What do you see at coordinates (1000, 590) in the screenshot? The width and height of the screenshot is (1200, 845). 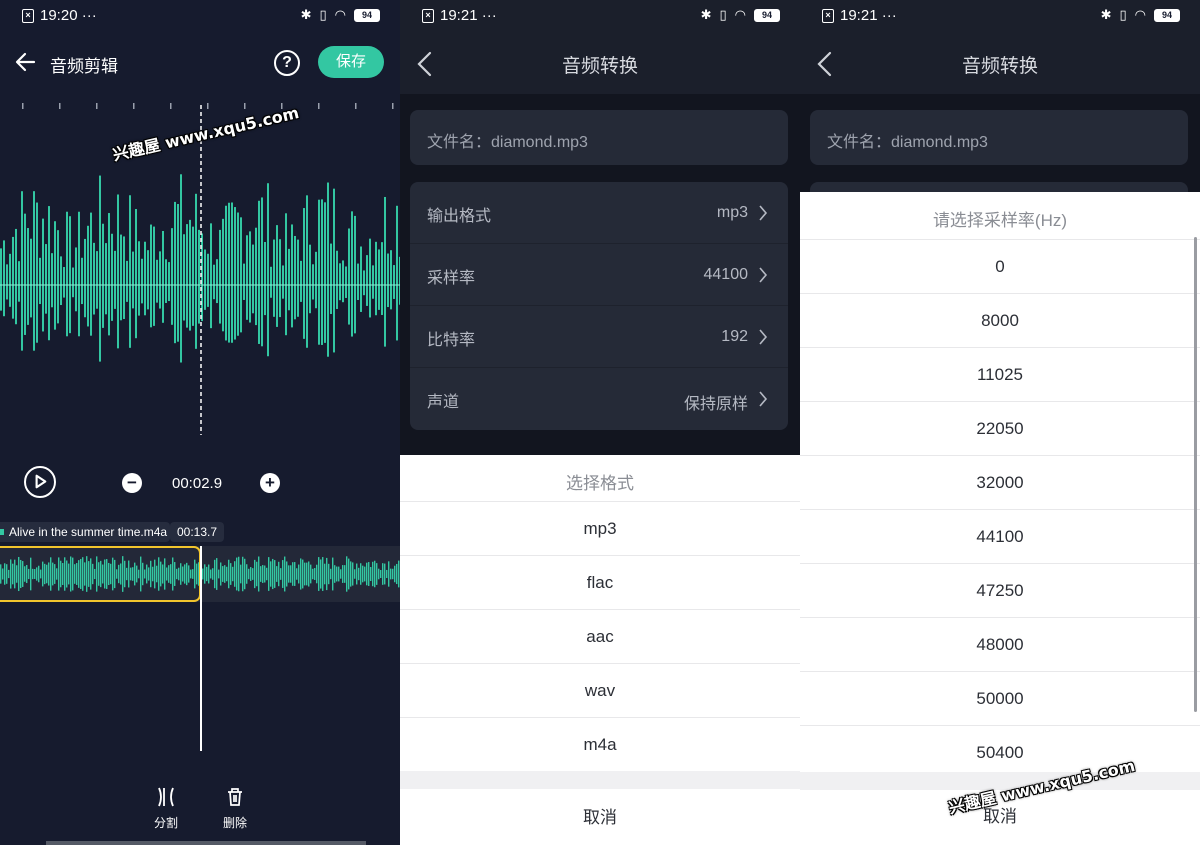 I see `sample-rate-option: 47250` at bounding box center [1000, 590].